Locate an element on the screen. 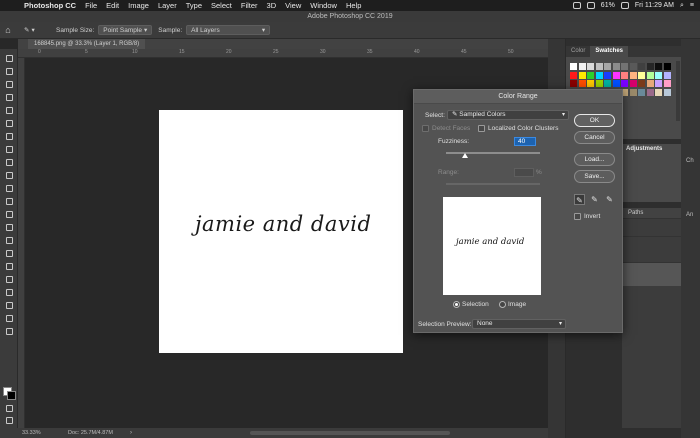 The image size is (700, 438). shape-tool-icon is located at coordinates (9, 293).